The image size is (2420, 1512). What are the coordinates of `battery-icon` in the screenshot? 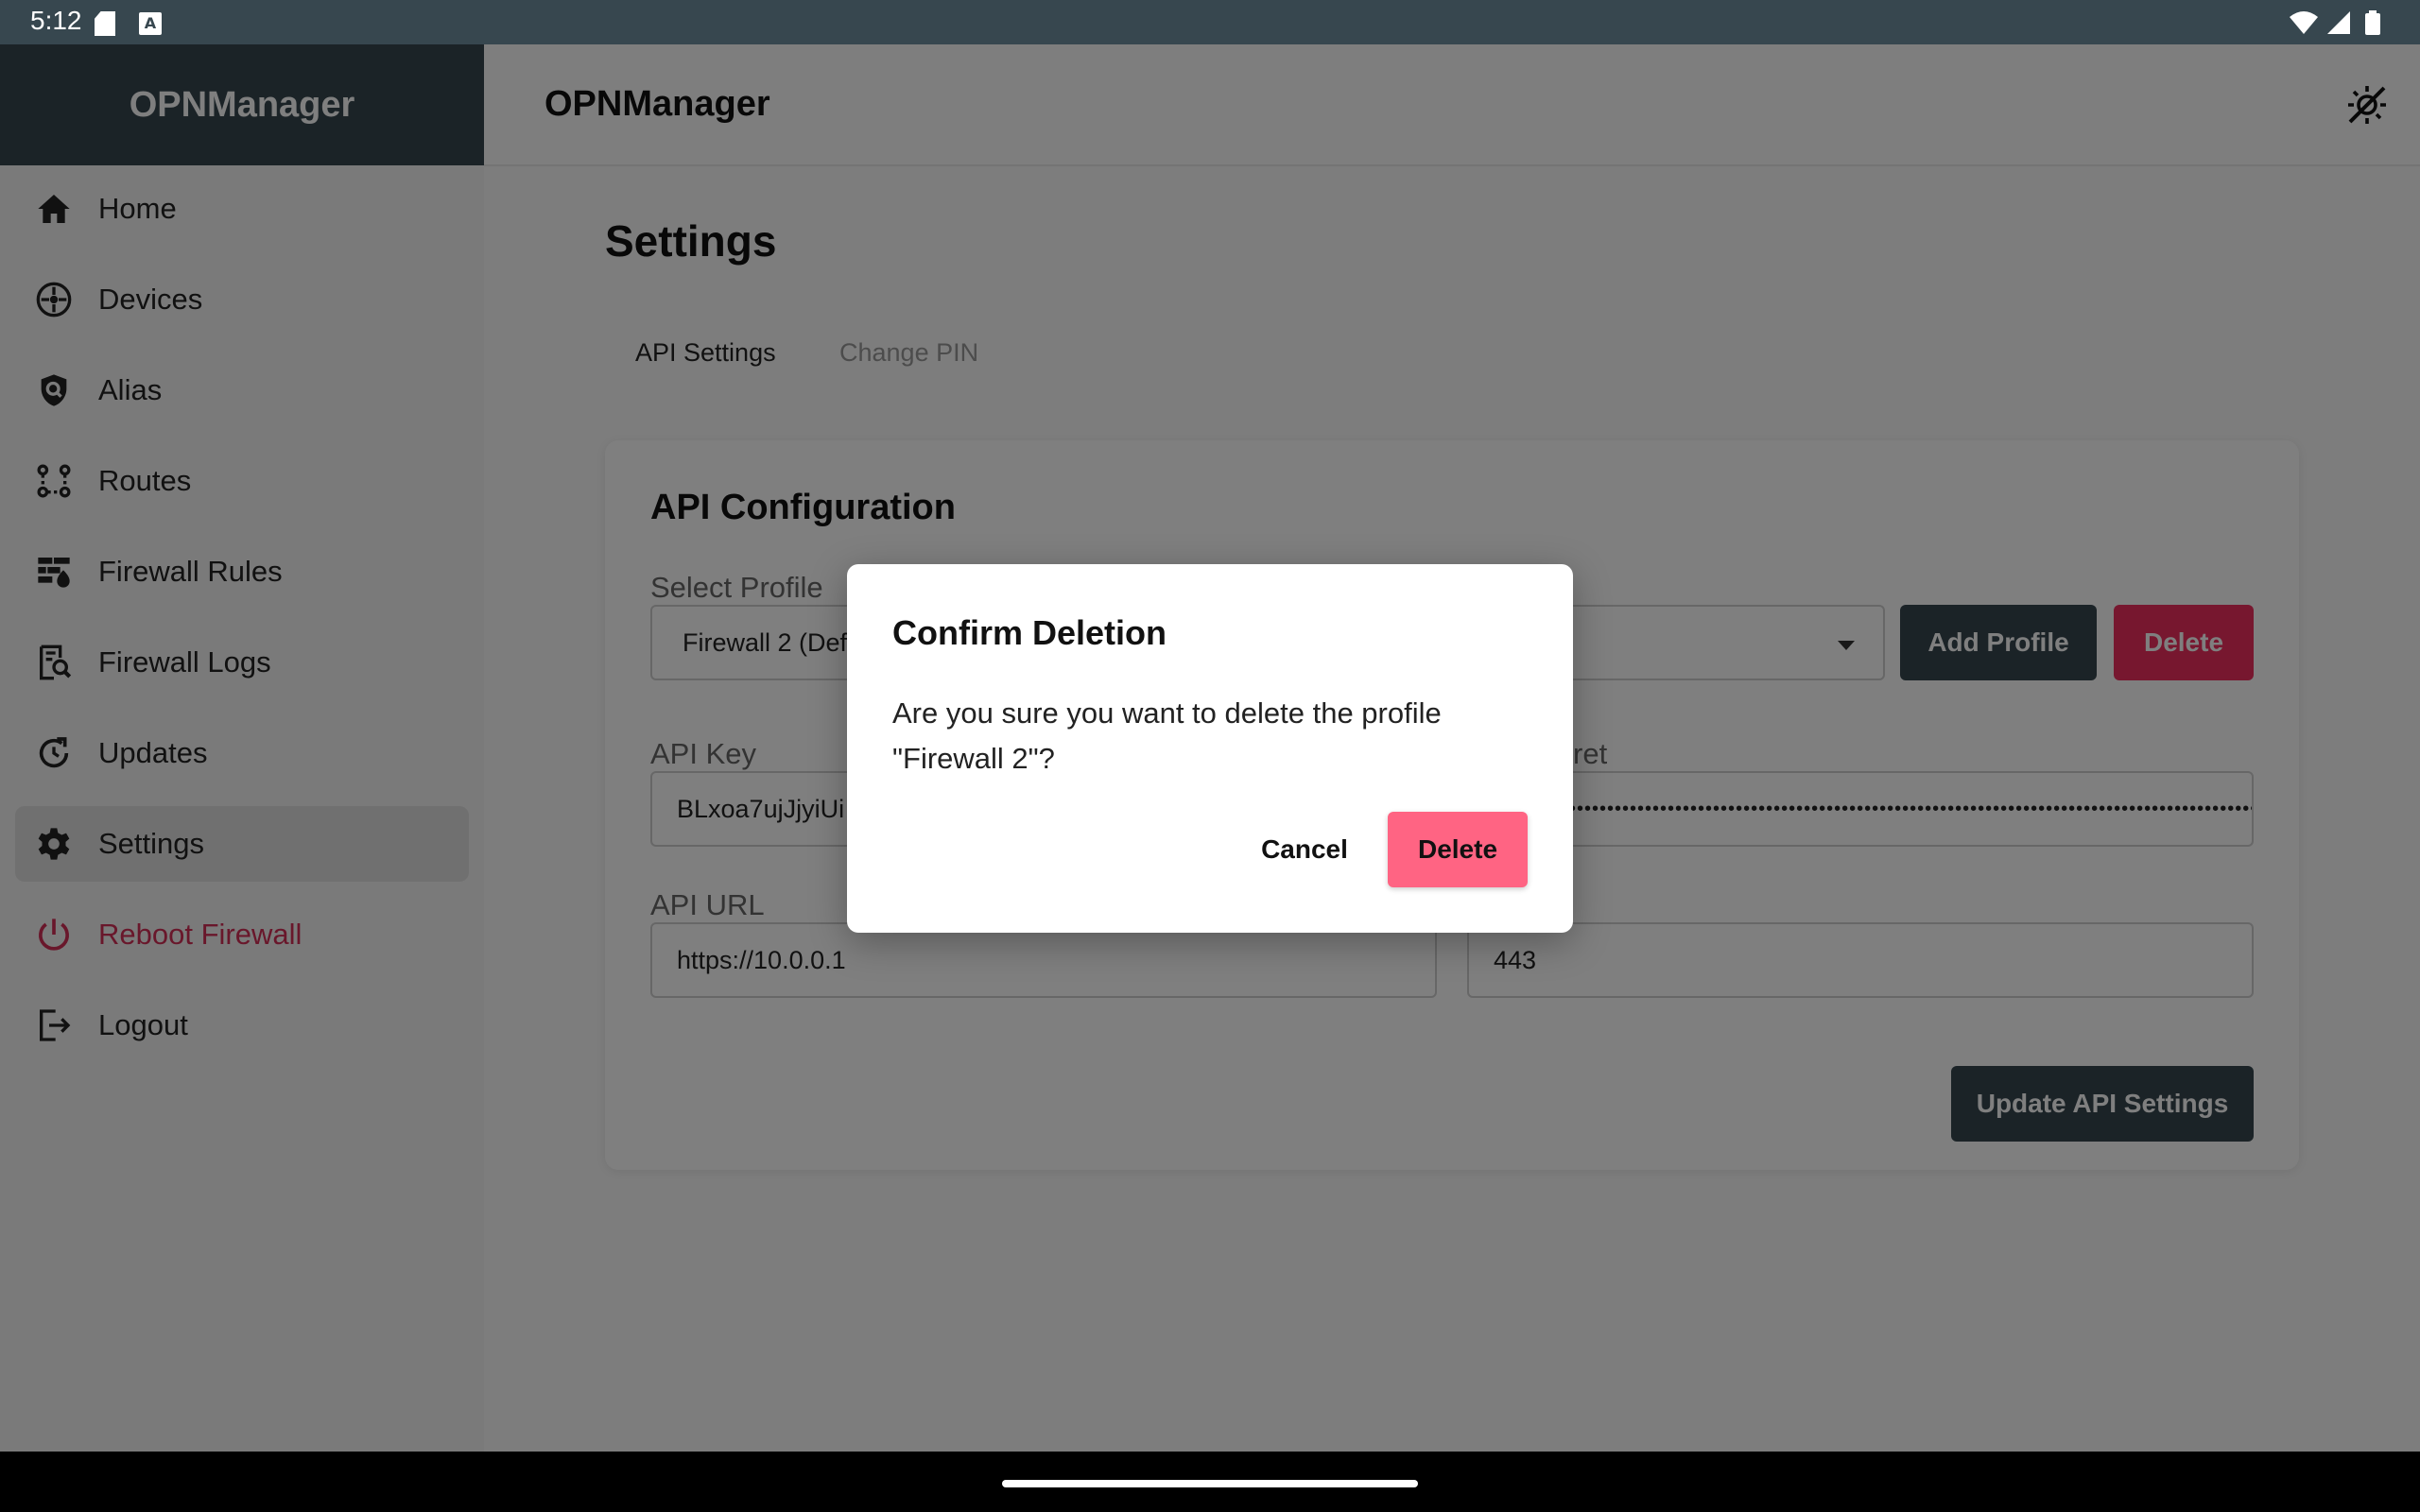 It's located at (2373, 22).